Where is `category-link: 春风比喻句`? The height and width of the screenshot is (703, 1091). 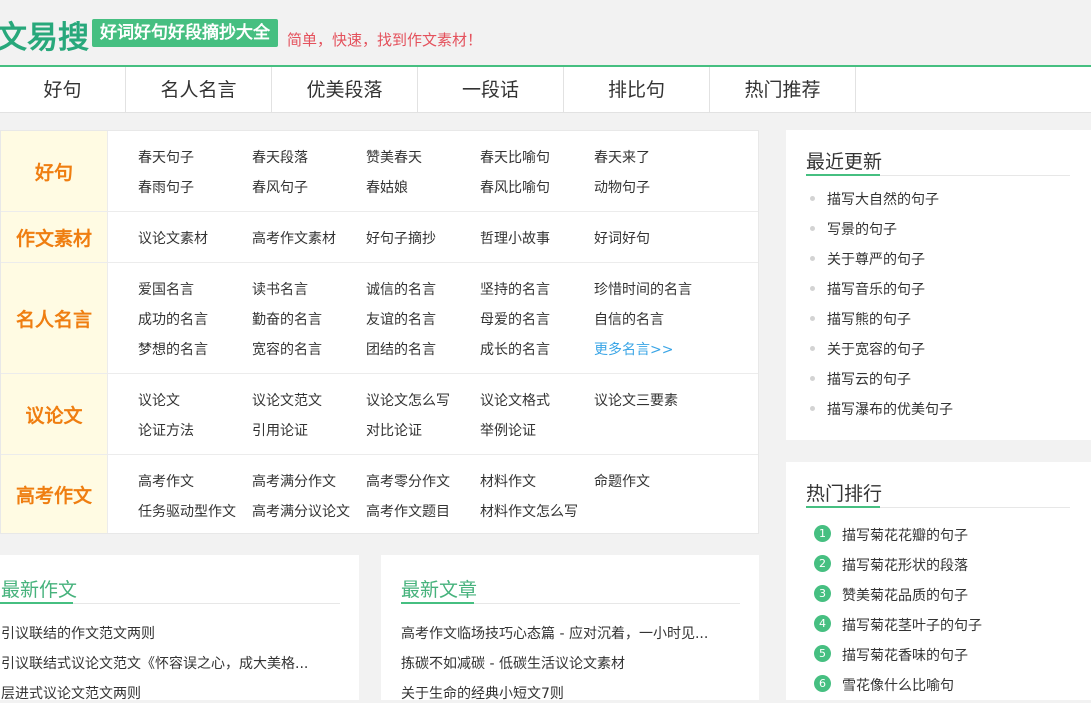 category-link: 春风比喻句 is located at coordinates (515, 187).